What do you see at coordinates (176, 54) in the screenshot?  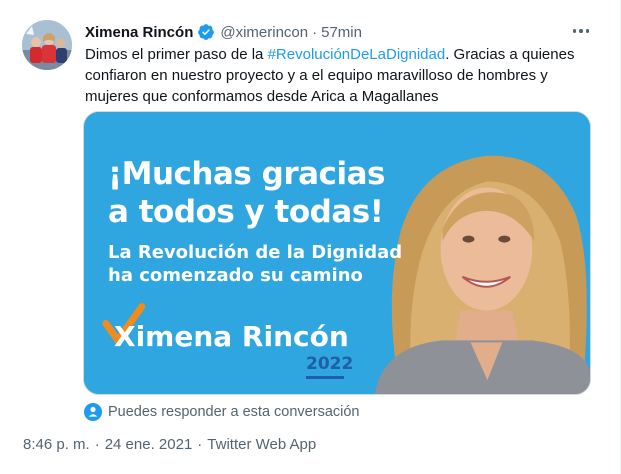 I see `tweet-text-before: Dimos el primer paso de la` at bounding box center [176, 54].